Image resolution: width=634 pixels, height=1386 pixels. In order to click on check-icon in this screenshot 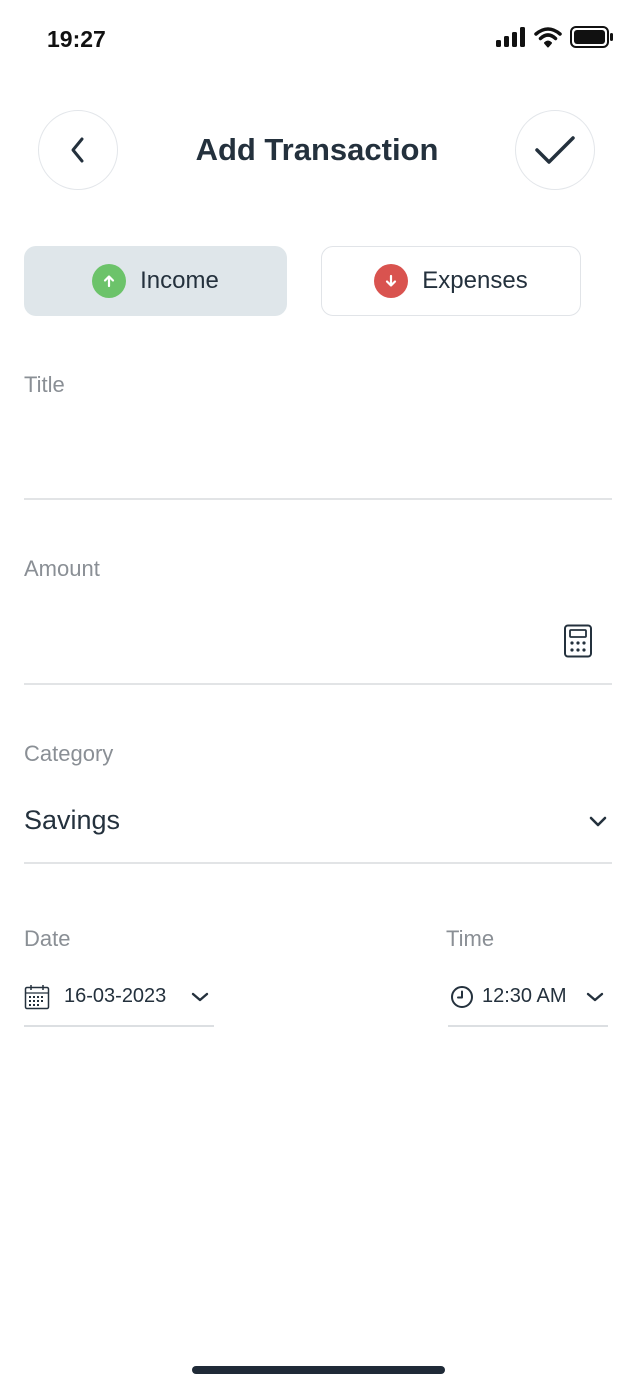, I will do `click(555, 150)`.